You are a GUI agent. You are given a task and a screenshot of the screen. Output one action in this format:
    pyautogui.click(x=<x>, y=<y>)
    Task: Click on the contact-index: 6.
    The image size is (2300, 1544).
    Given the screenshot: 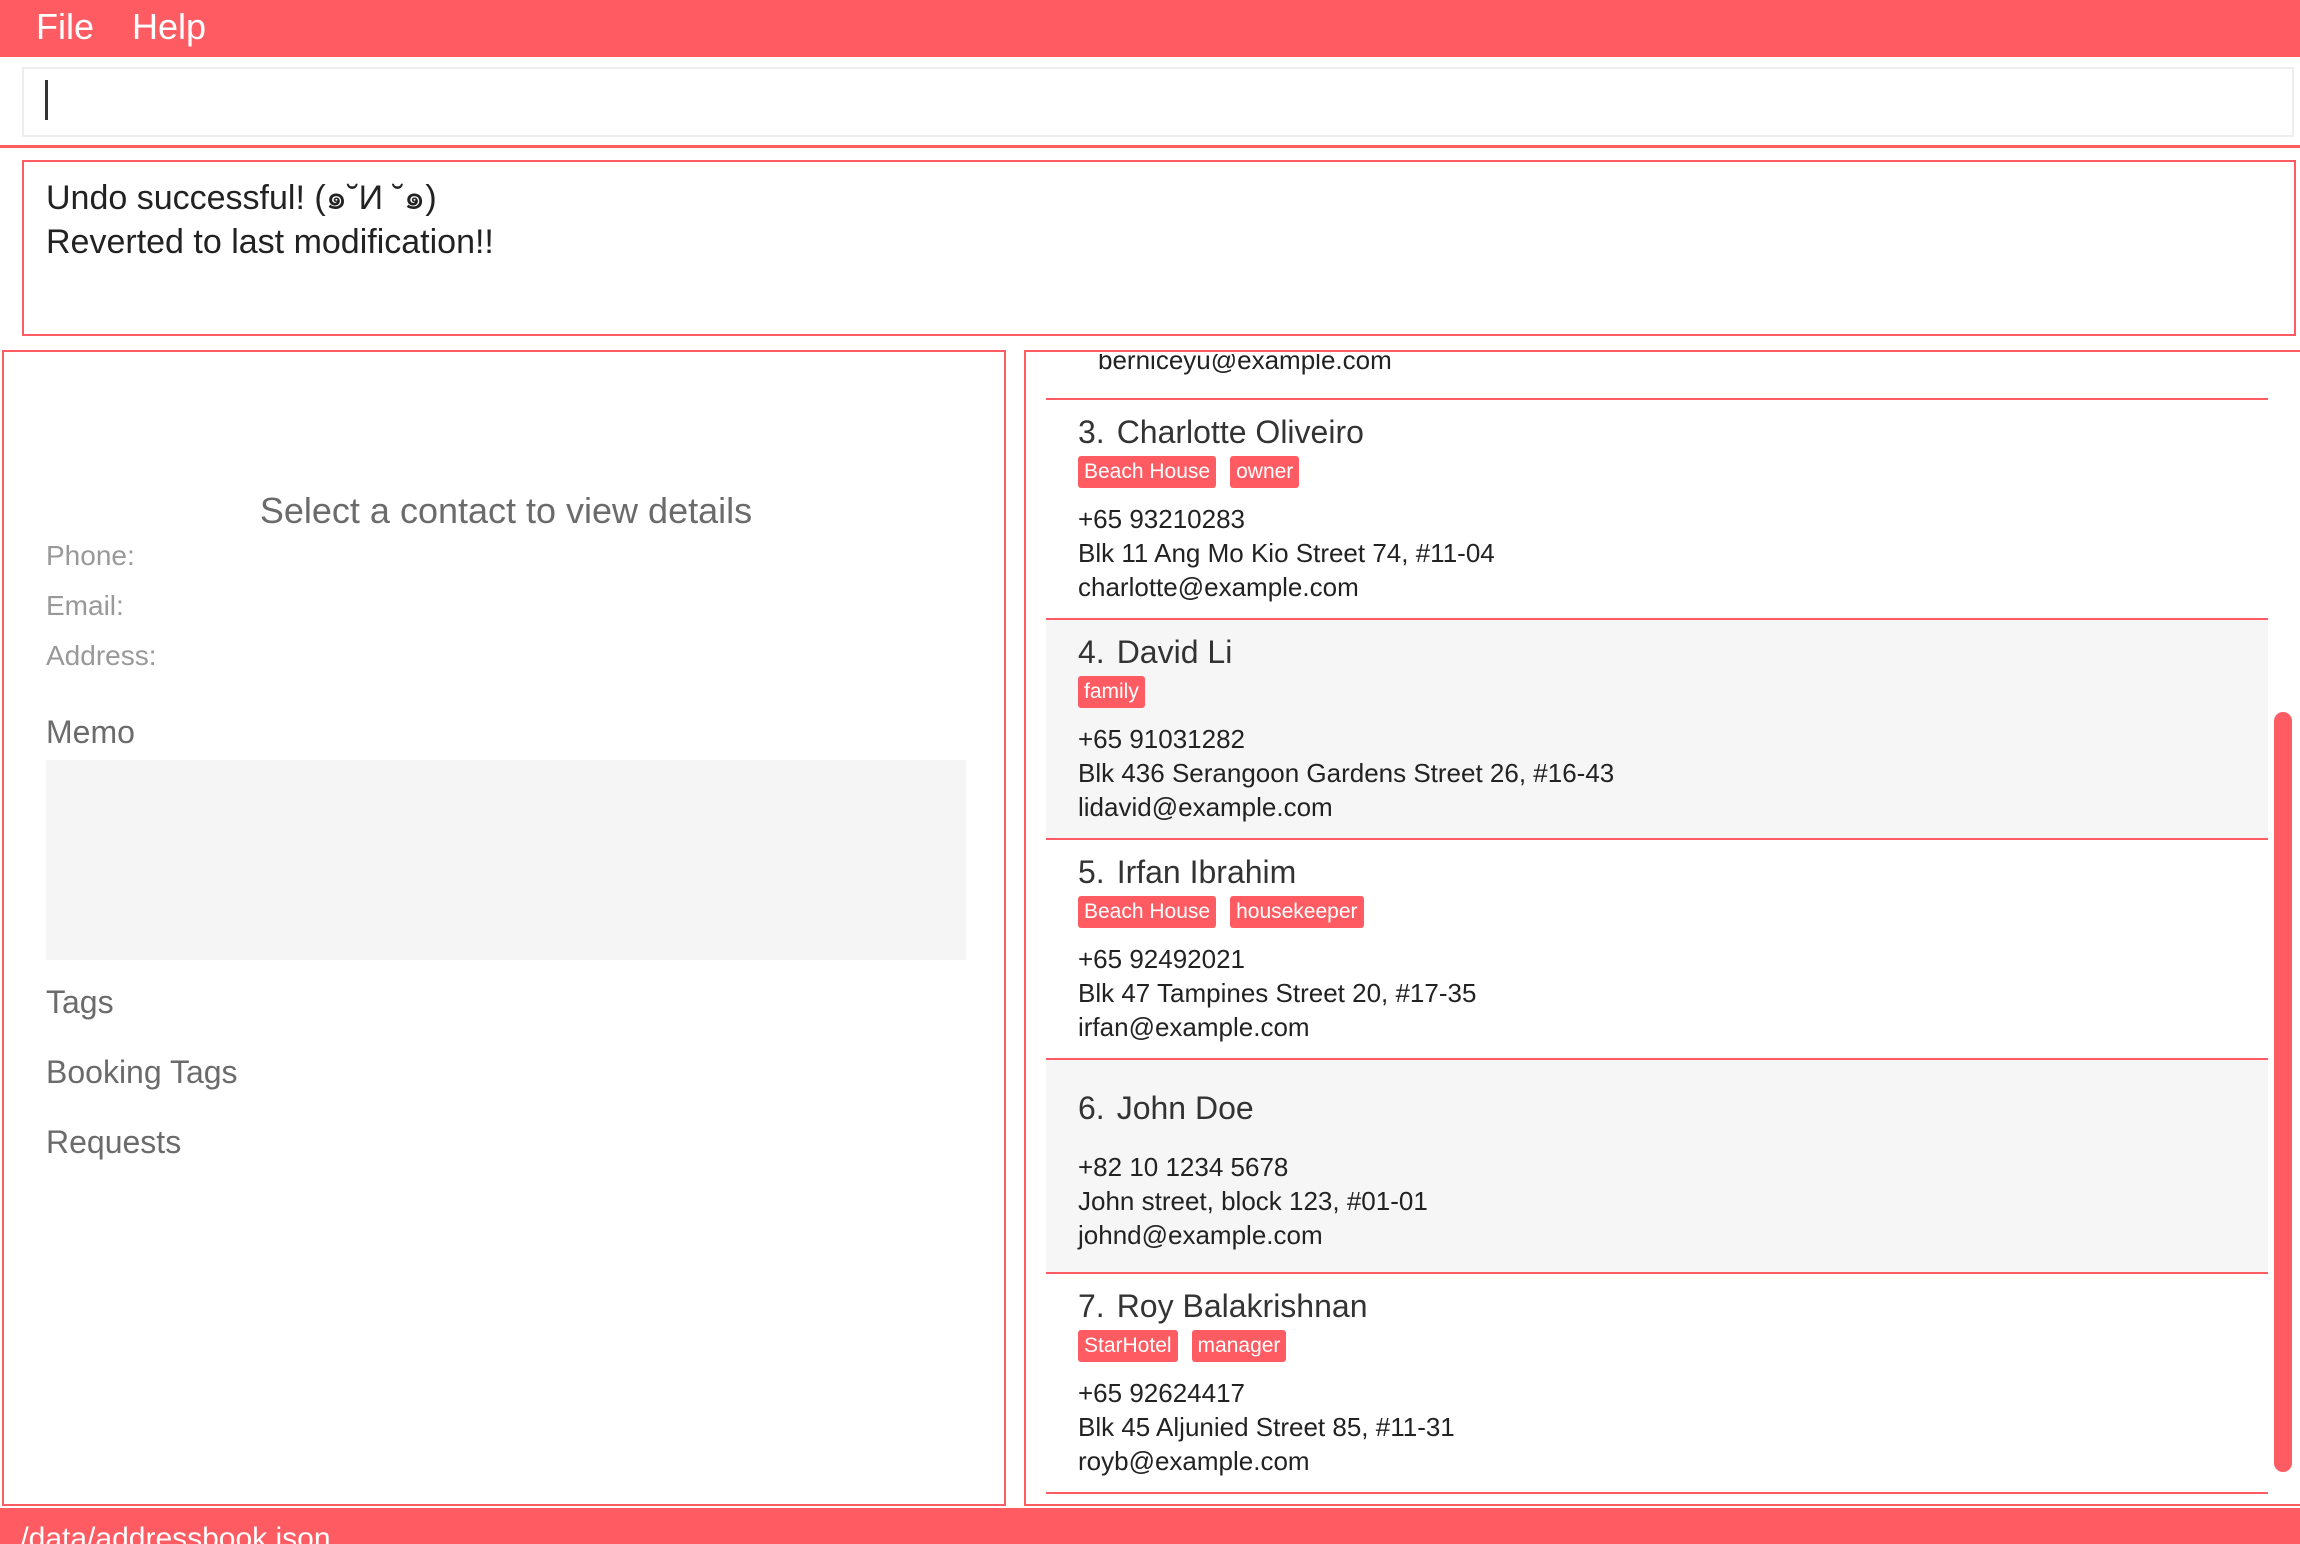 What is the action you would take?
    pyautogui.click(x=1091, y=1108)
    